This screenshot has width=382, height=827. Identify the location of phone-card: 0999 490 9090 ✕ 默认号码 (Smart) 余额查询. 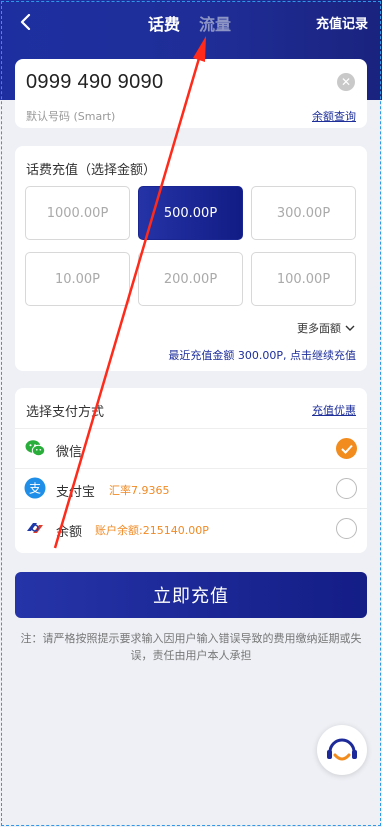
(191, 93).